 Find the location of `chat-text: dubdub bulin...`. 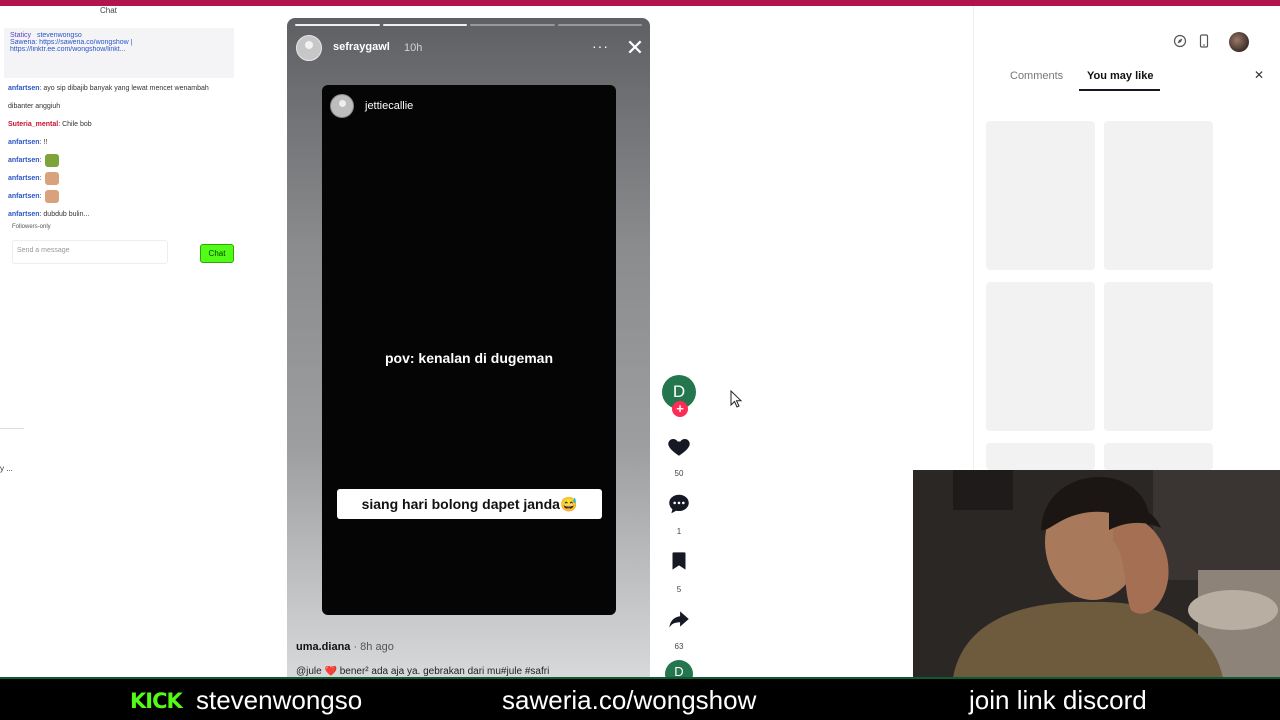

chat-text: dubdub bulin... is located at coordinates (66, 214).